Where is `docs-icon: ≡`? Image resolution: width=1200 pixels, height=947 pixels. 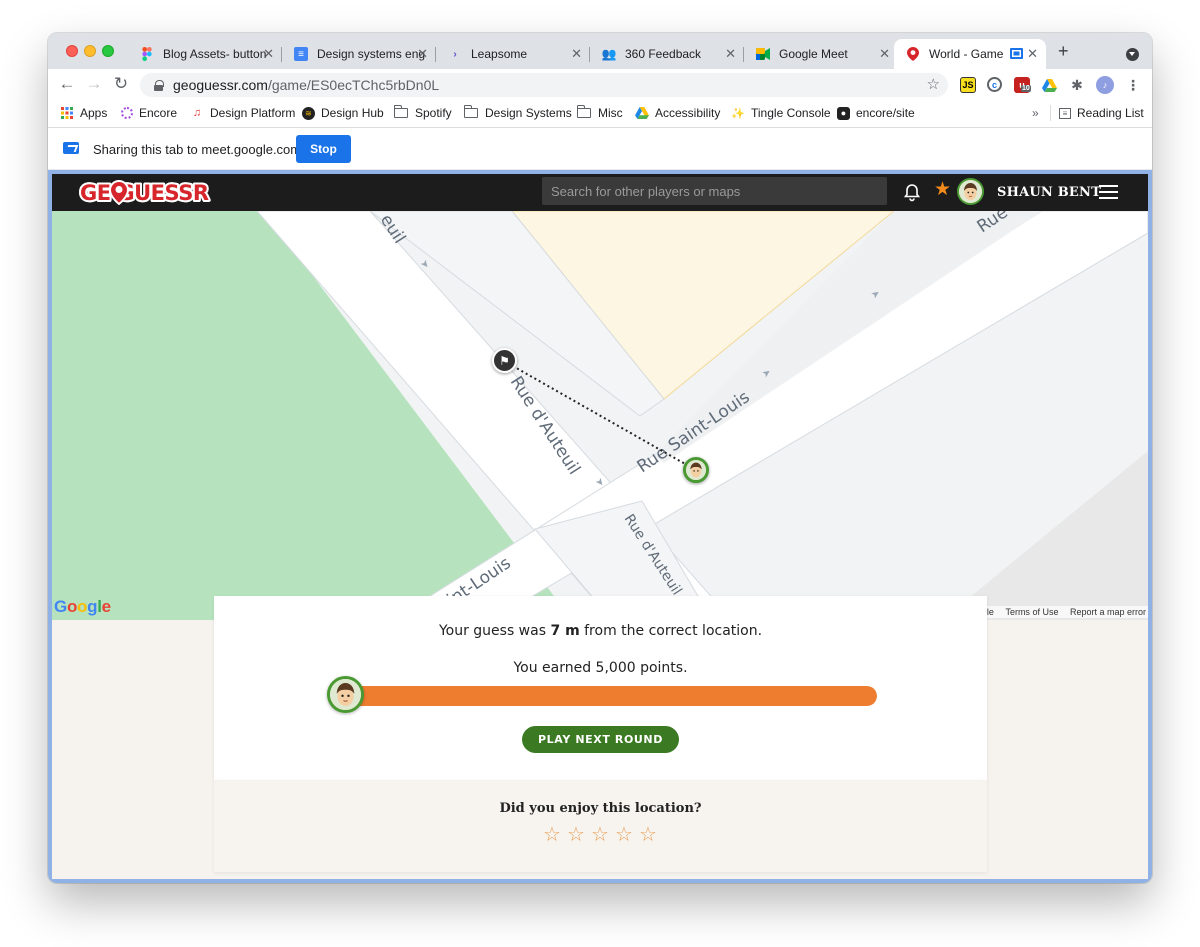
docs-icon: ≡ is located at coordinates (301, 54).